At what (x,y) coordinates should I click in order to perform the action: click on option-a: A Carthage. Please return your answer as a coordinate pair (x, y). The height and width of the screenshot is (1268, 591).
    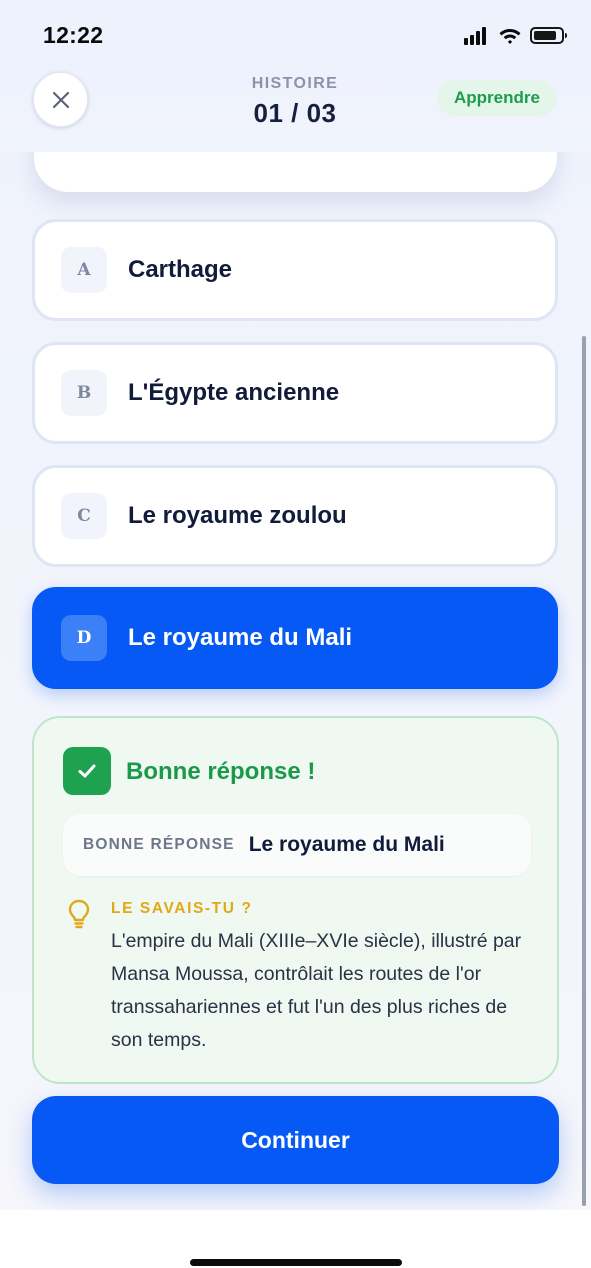
    Looking at the image, I should click on (295, 270).